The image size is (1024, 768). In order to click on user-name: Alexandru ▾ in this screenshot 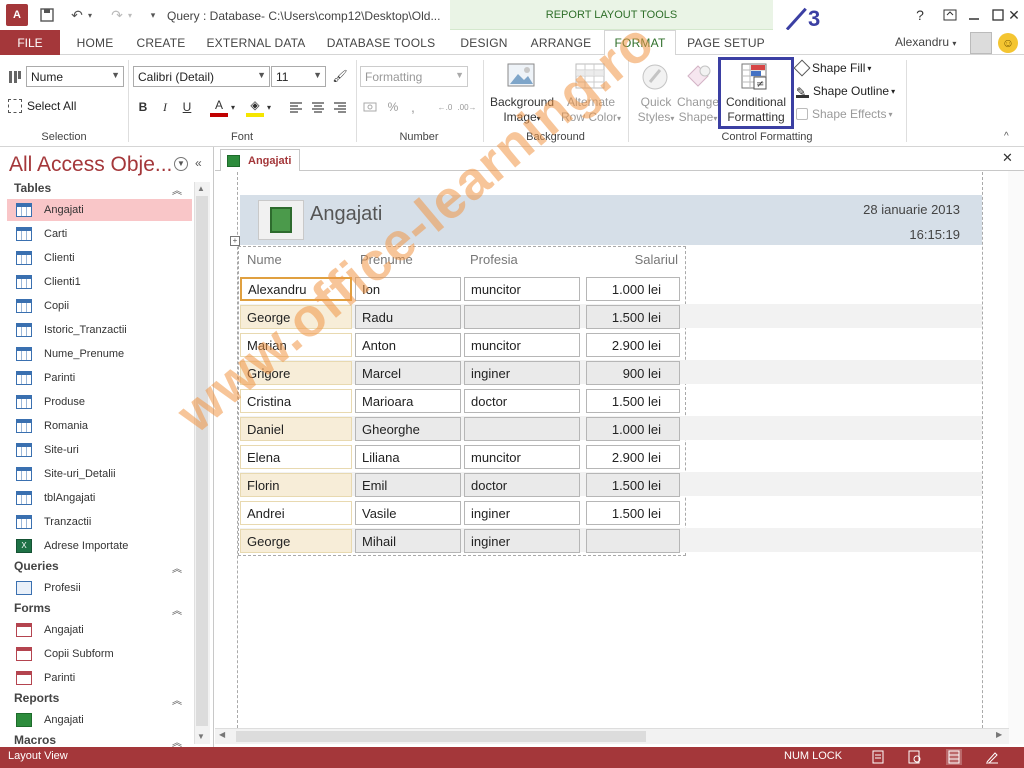, I will do `click(925, 42)`.